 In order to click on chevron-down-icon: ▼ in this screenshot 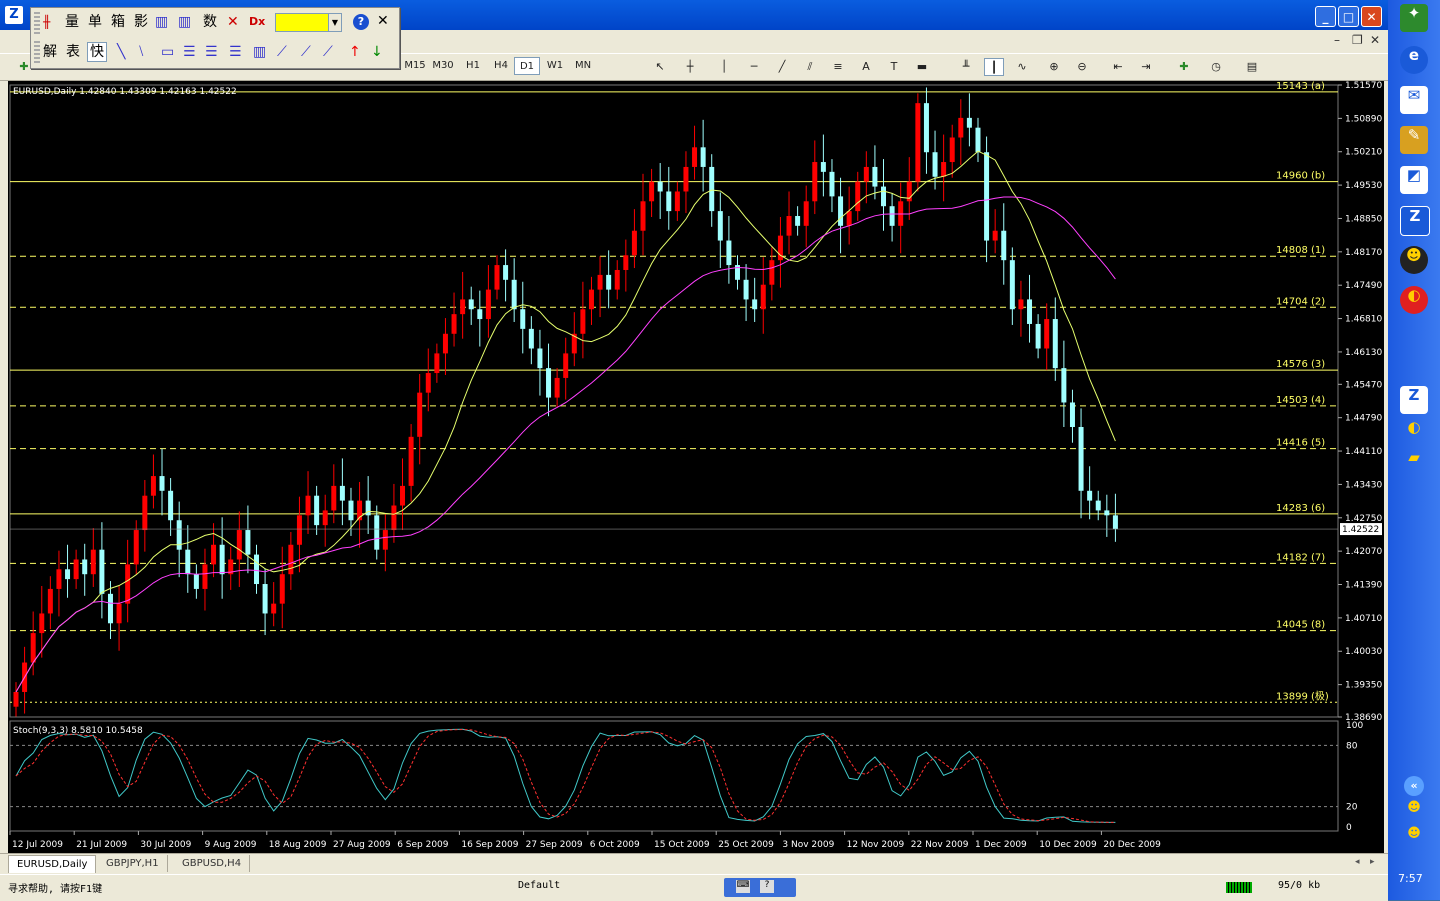, I will do `click(335, 22)`.